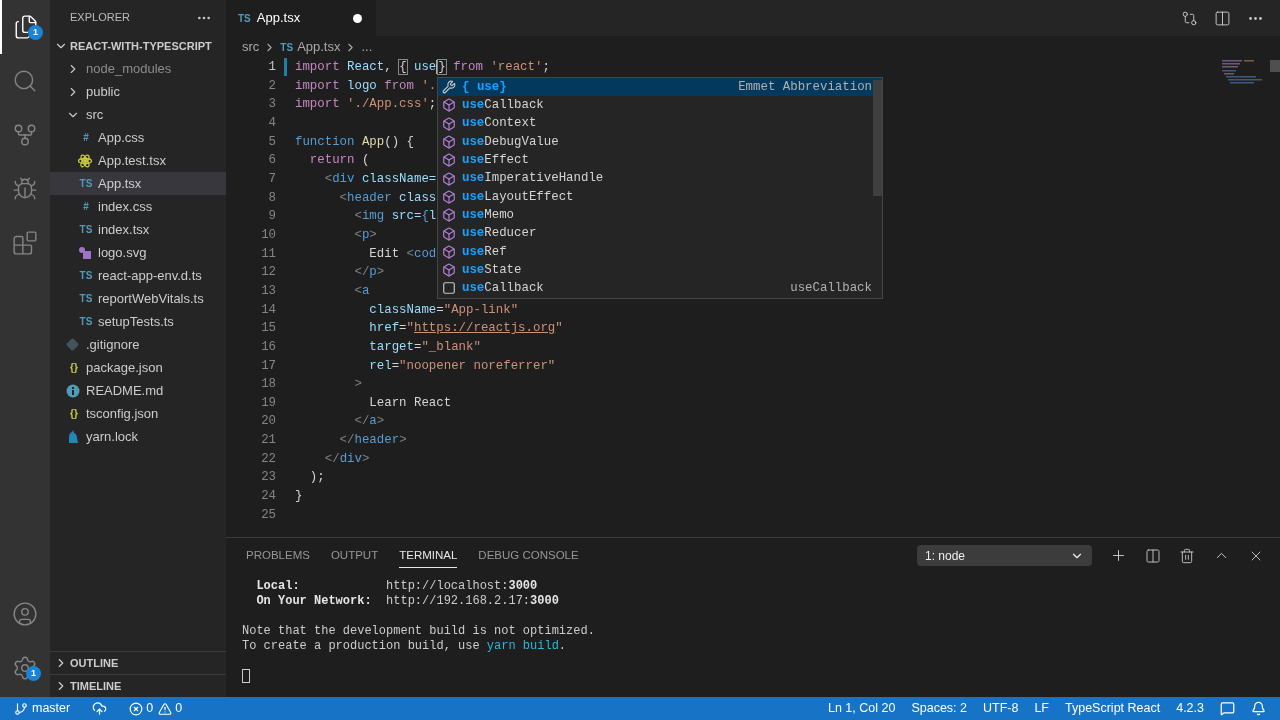  I want to click on line-number: 19, so click(268, 403).